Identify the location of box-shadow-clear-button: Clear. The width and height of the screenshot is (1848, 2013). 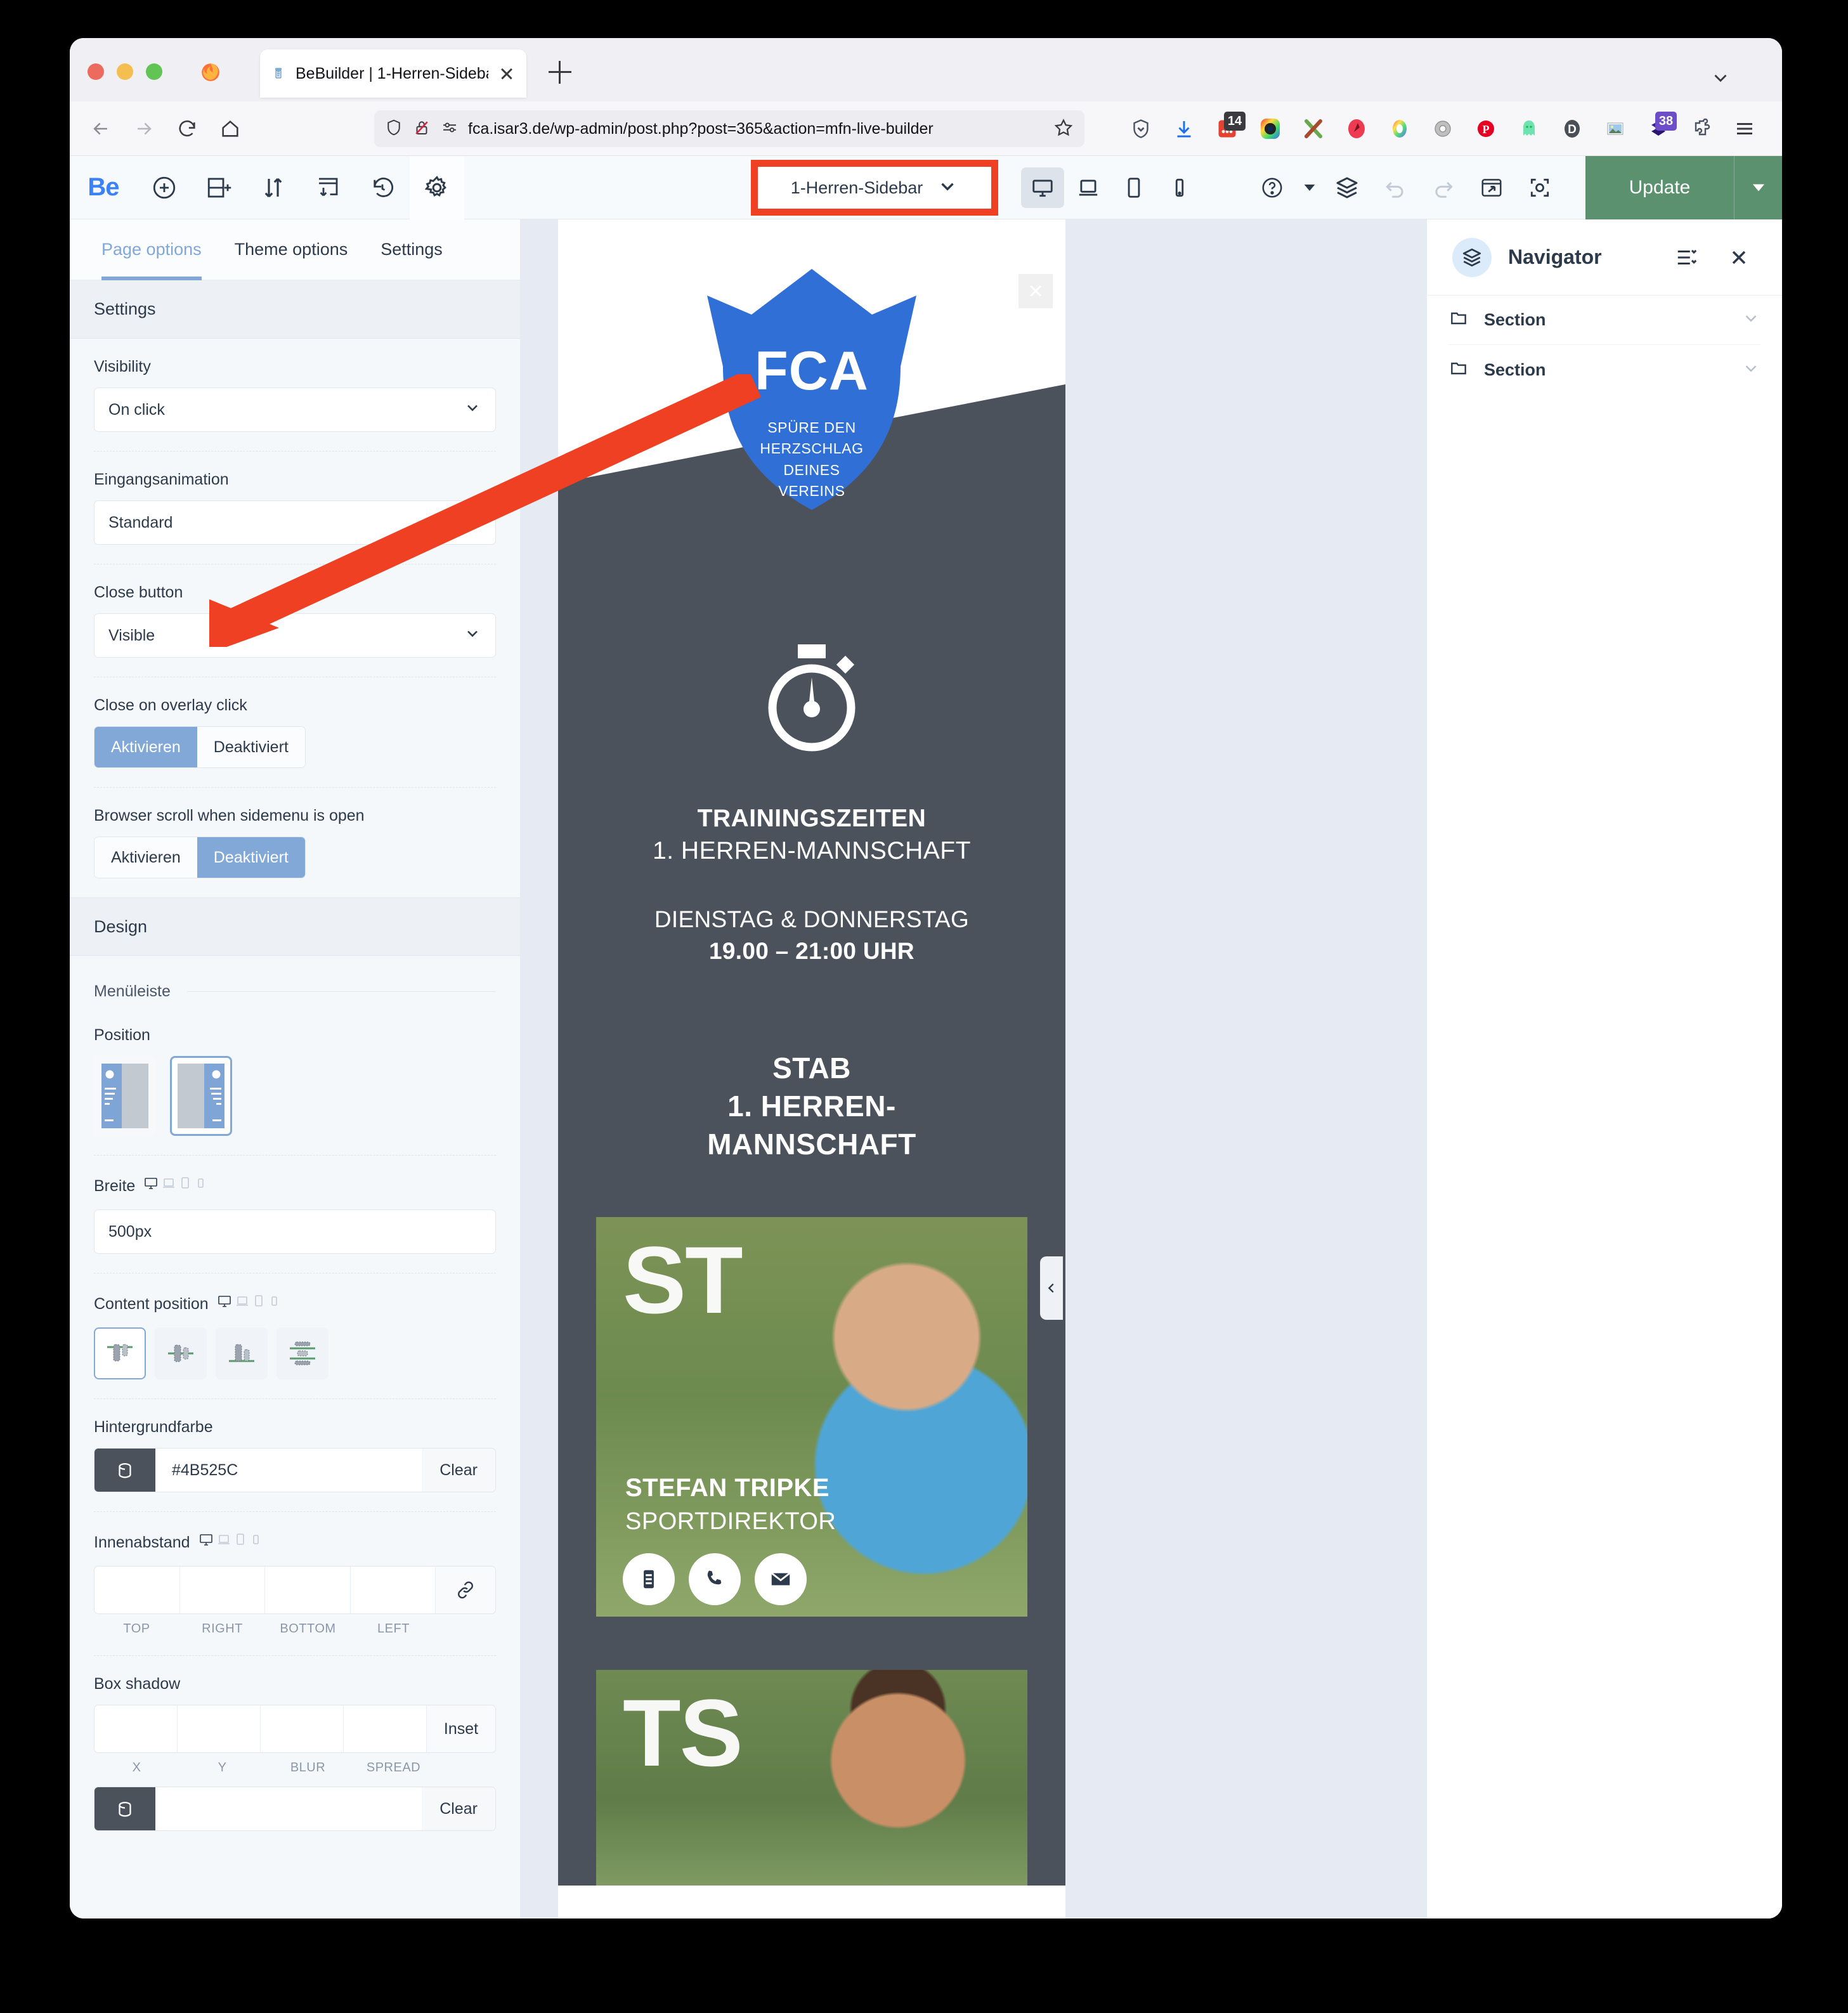
(459, 1808).